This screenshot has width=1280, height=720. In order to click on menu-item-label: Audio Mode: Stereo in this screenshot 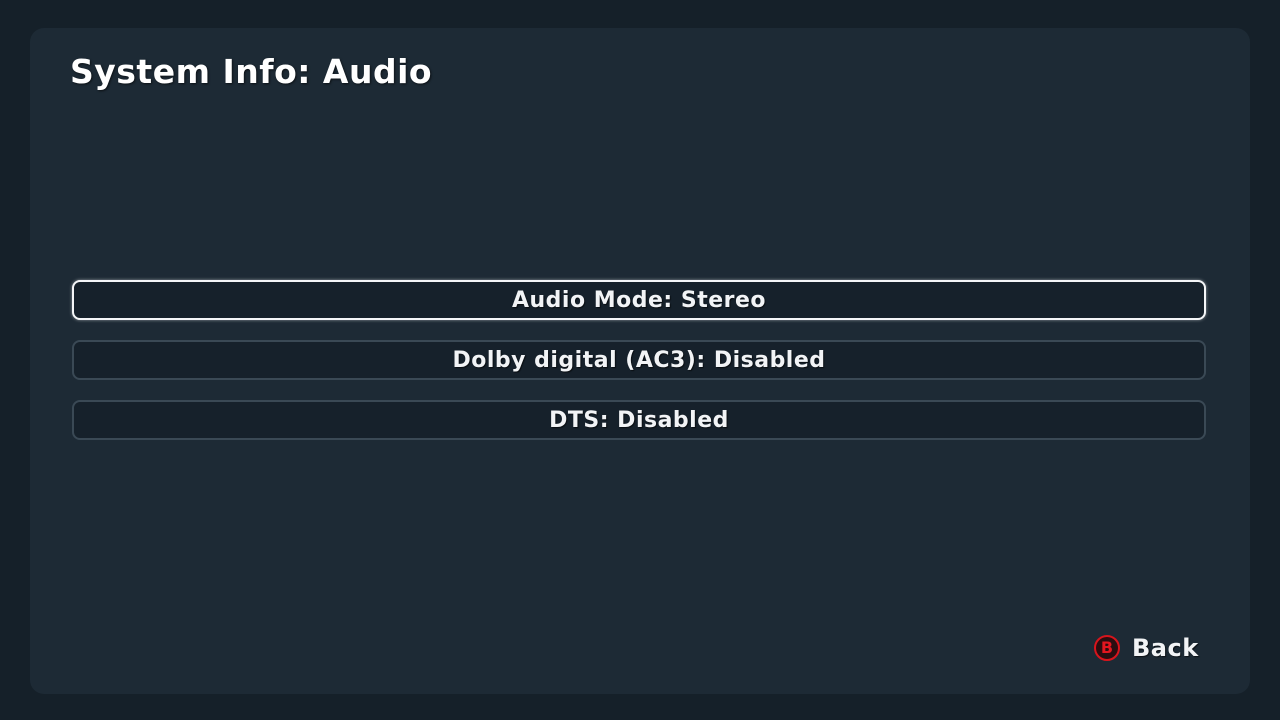, I will do `click(639, 300)`.